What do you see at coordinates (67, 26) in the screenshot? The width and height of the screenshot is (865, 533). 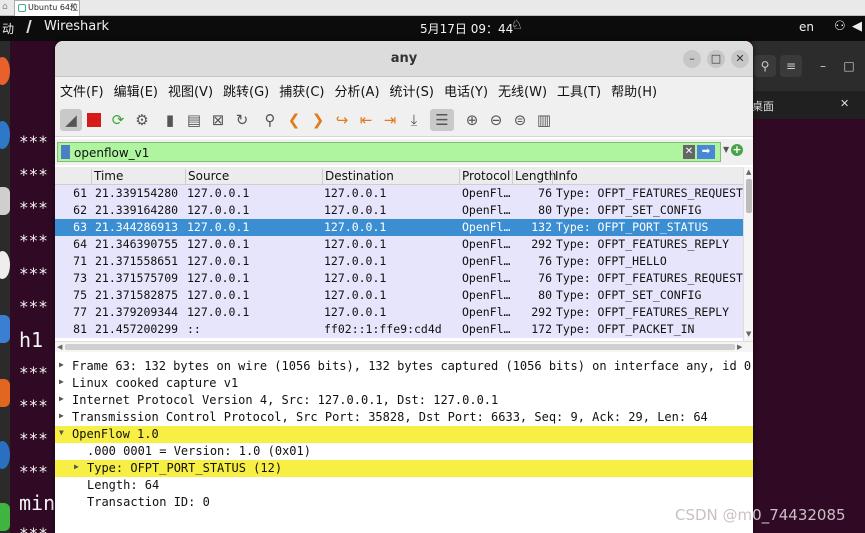 I see `app-menu: Wireshark` at bounding box center [67, 26].